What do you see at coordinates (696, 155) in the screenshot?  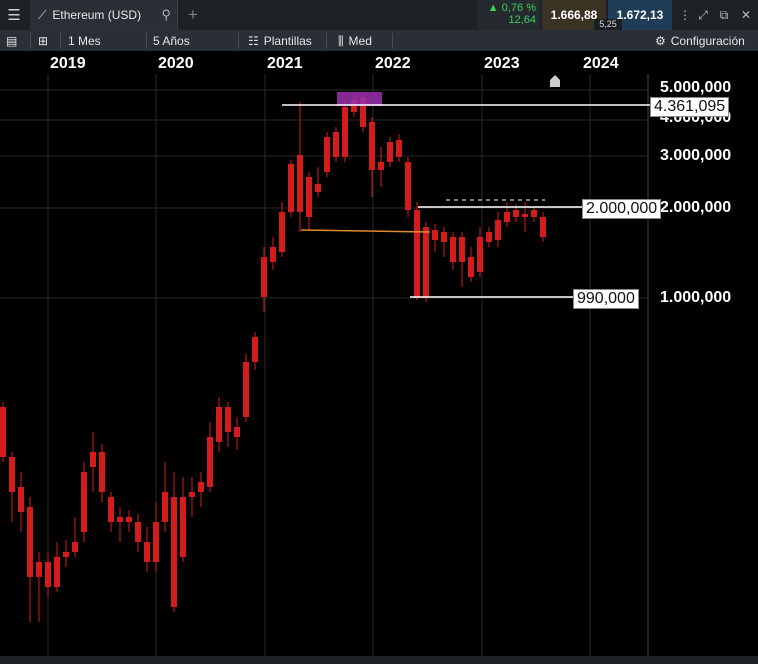 I see `y-tick-label: 3.000,000` at bounding box center [696, 155].